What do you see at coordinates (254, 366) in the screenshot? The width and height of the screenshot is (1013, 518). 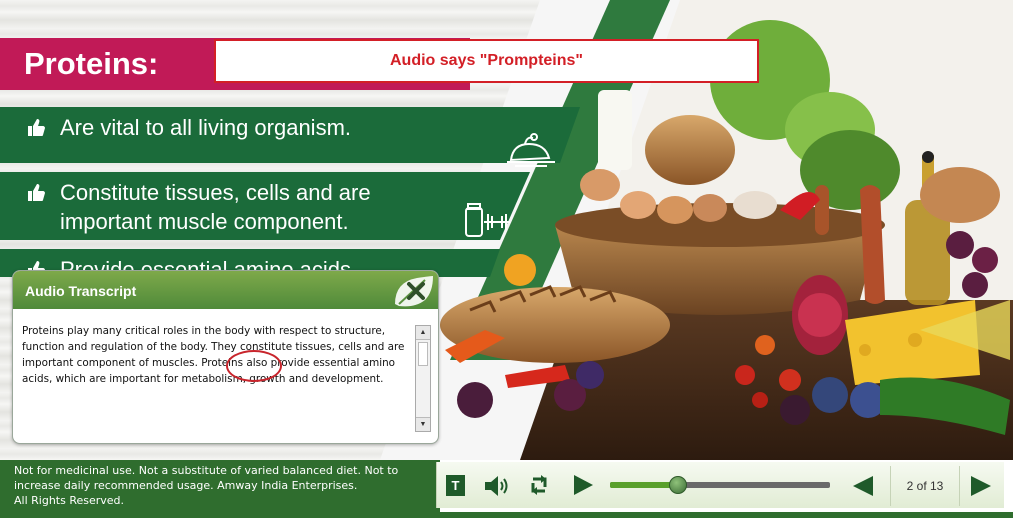 I see `highlight-circle` at bounding box center [254, 366].